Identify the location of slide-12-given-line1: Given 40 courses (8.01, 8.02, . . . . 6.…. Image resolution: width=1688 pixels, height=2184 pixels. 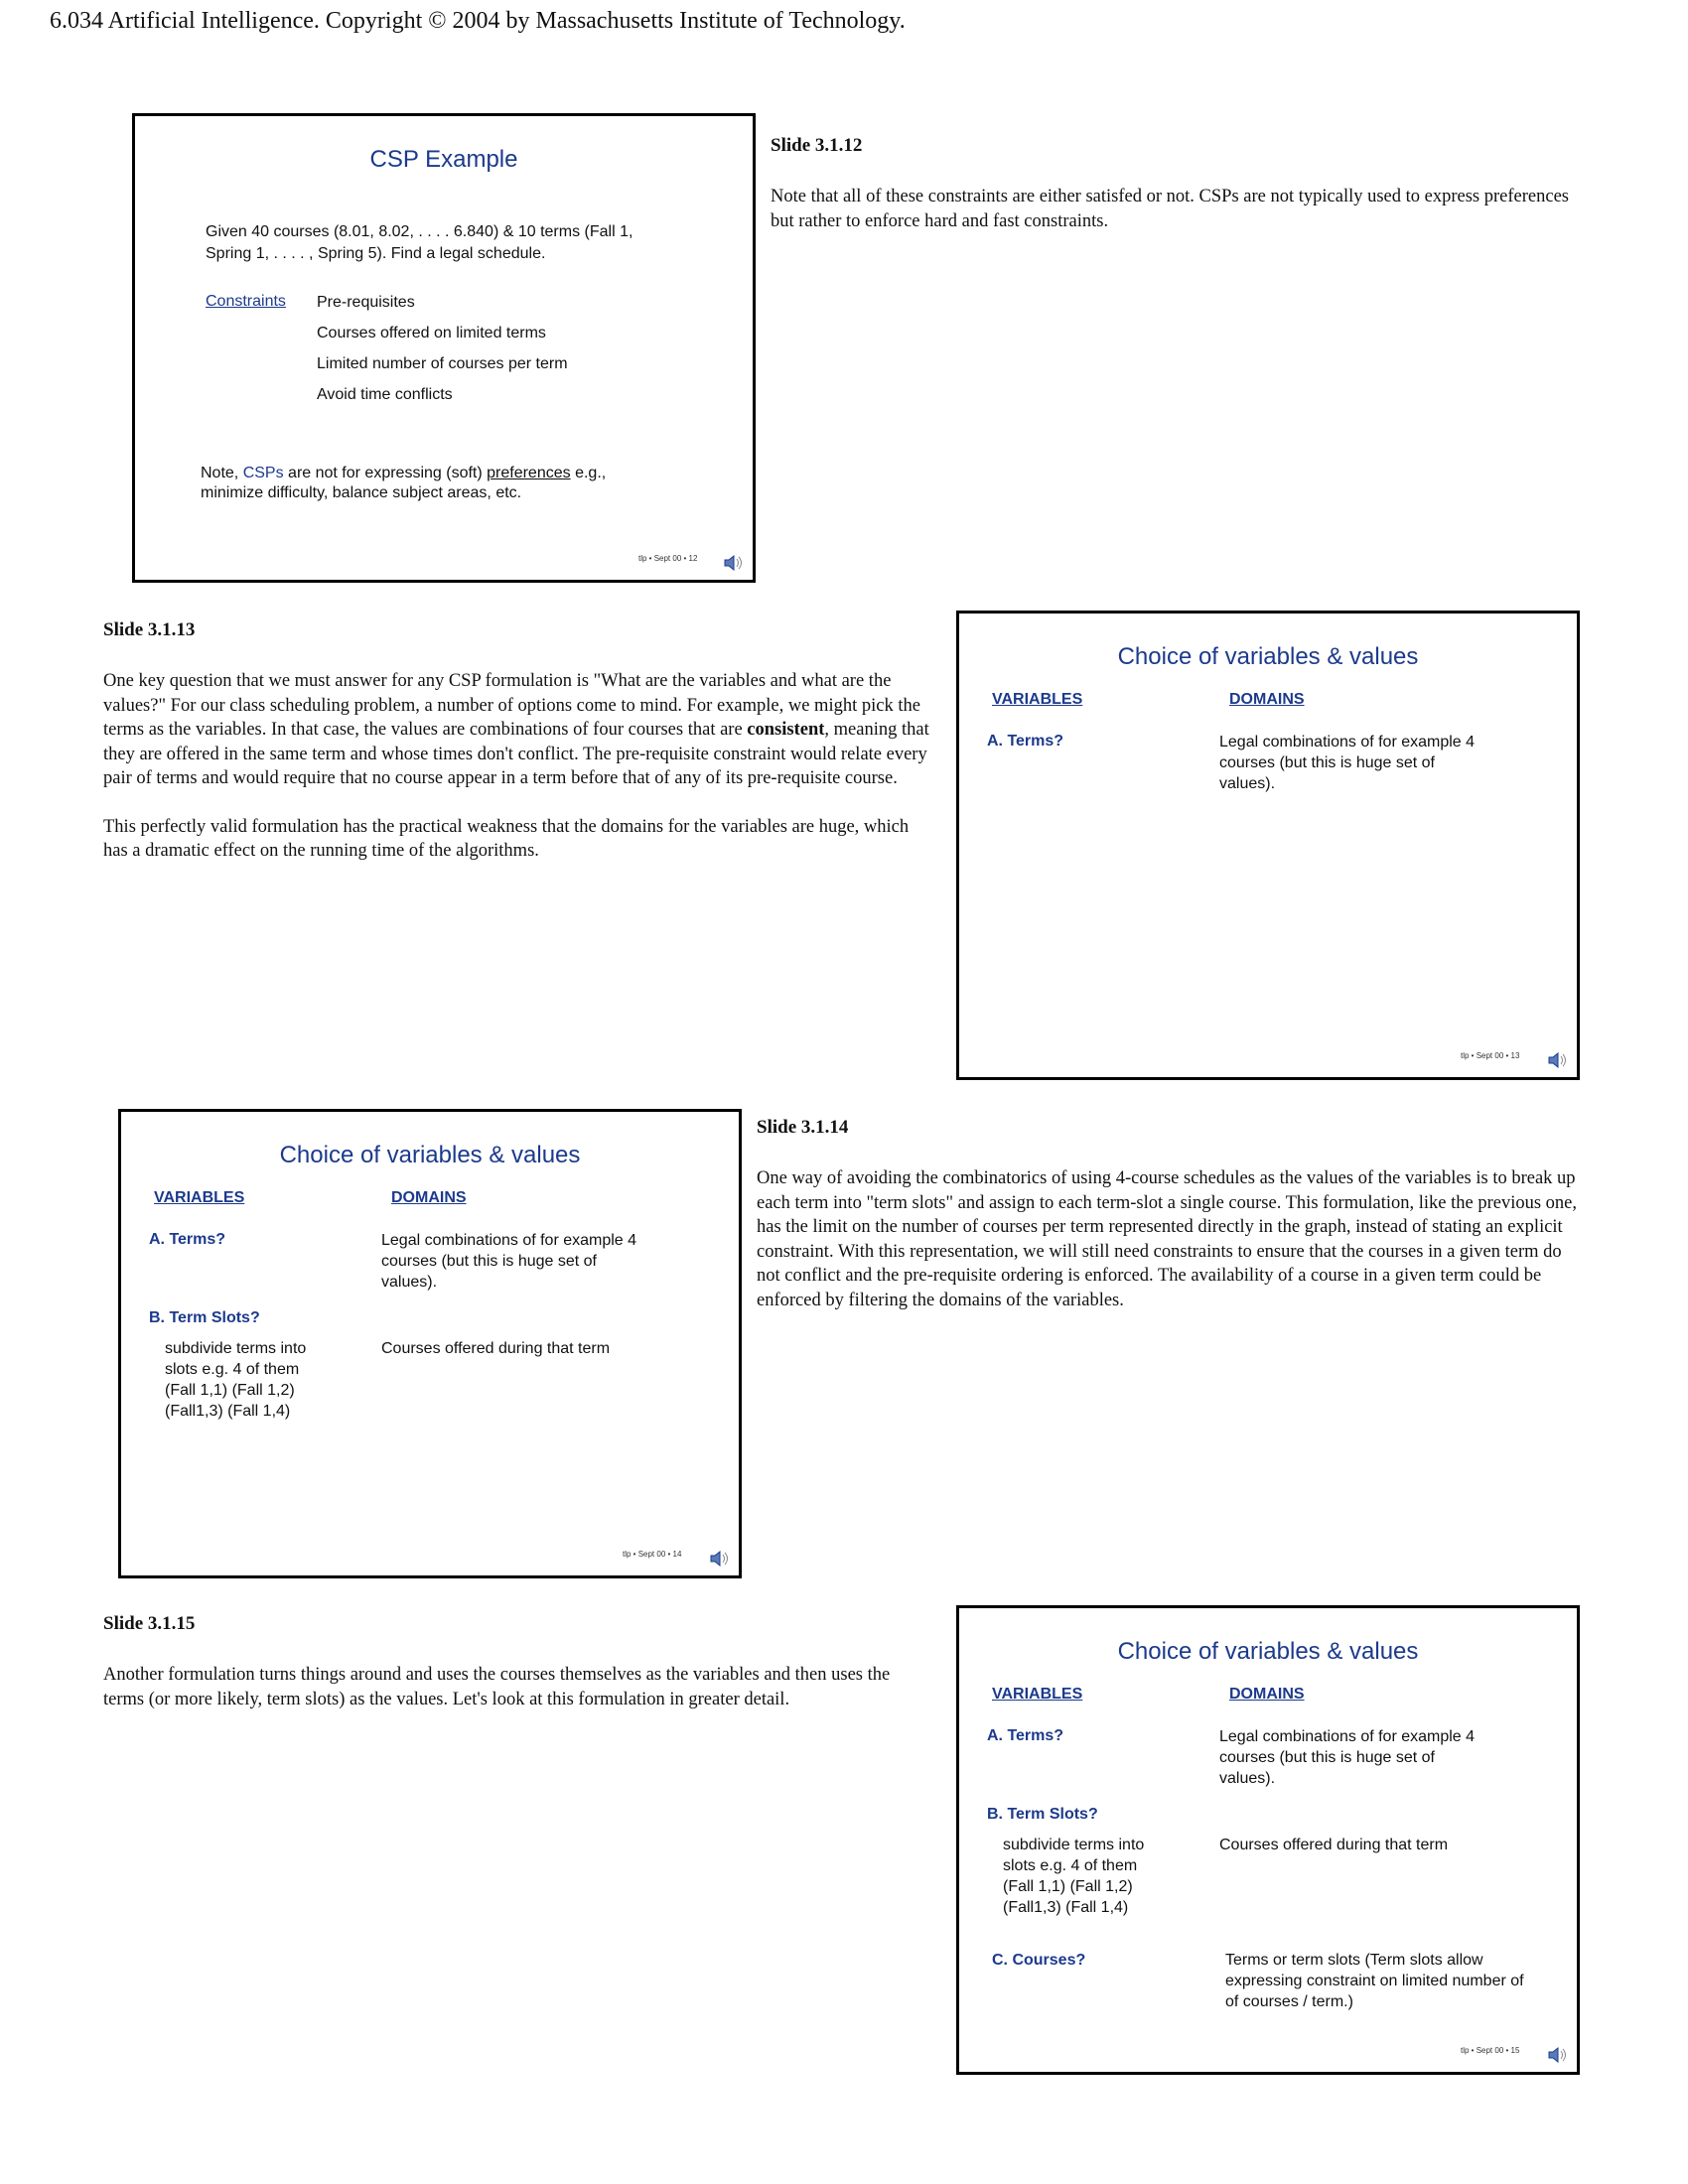
(419, 231).